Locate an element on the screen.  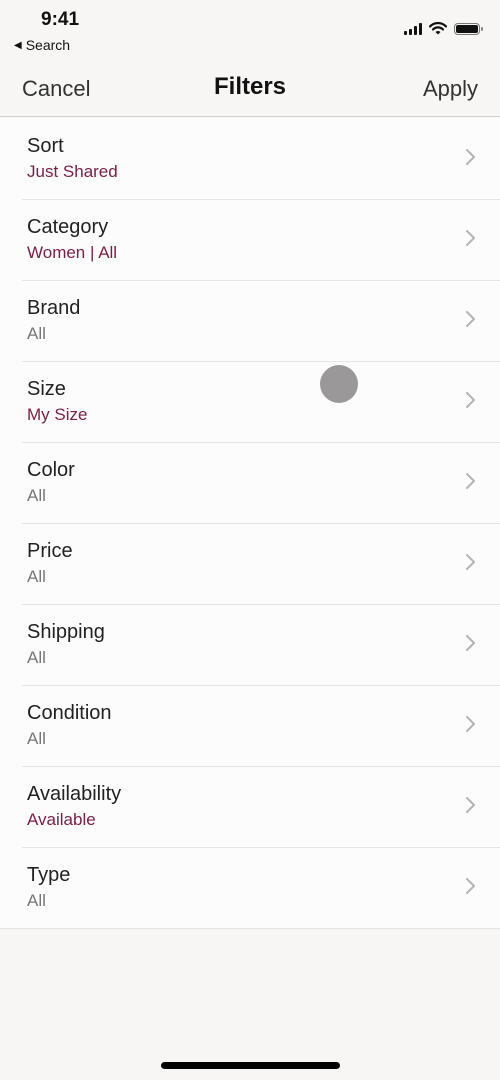
filter-label: Size is located at coordinates (46, 389).